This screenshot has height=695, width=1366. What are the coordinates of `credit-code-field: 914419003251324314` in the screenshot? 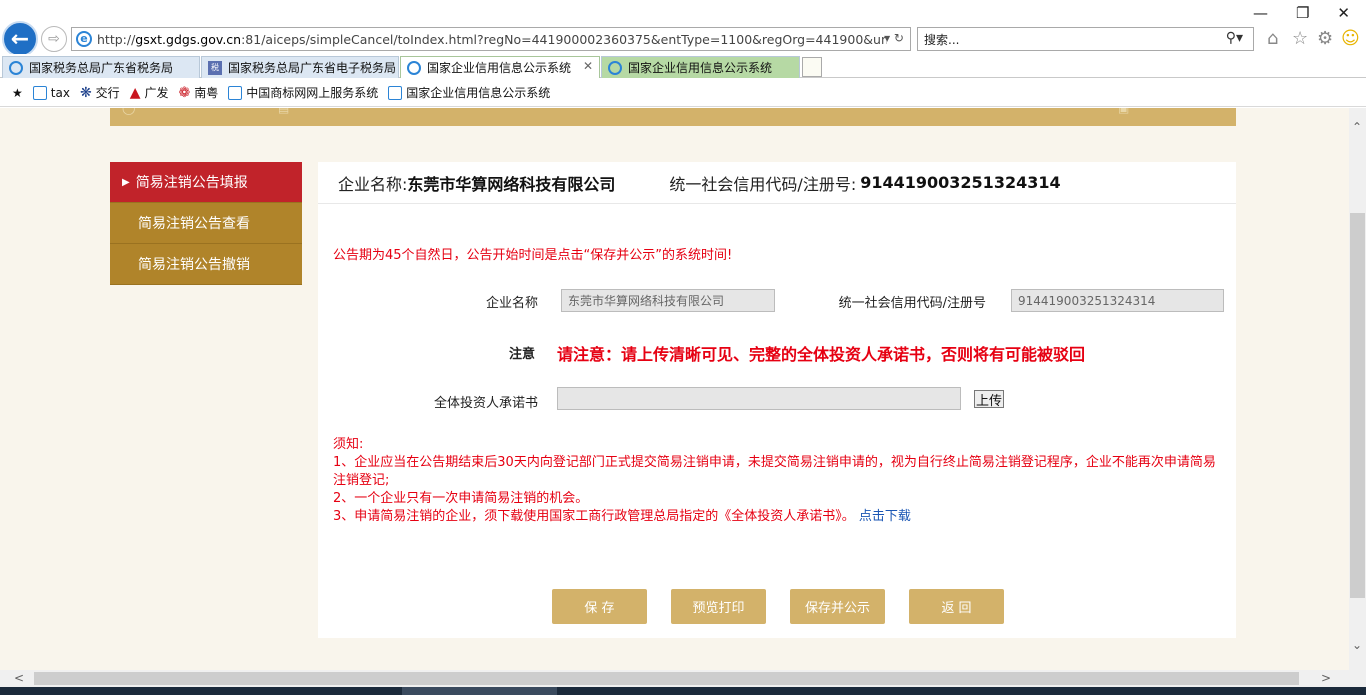 It's located at (1117, 300).